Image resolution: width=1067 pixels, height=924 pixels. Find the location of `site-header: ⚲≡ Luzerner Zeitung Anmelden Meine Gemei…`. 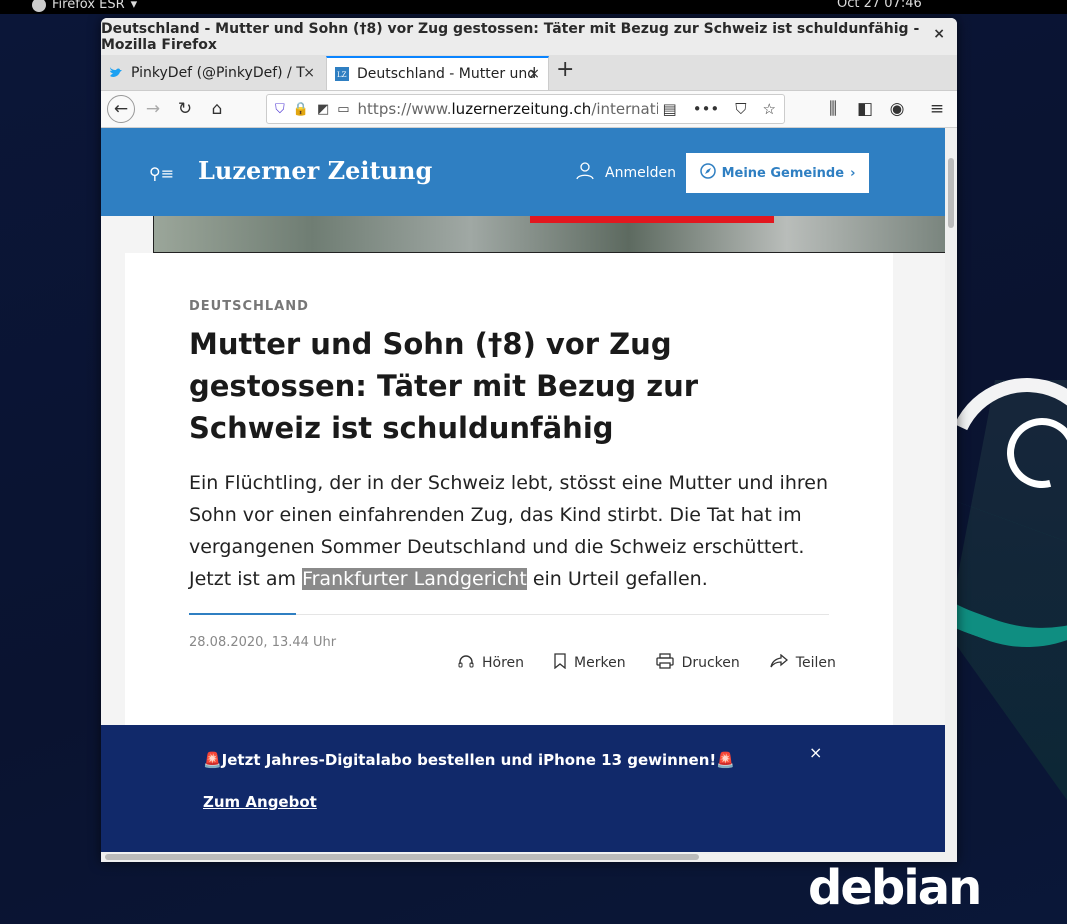

site-header: ⚲≡ Luzerner Zeitung Anmelden Meine Gemei… is located at coordinates (523, 172).